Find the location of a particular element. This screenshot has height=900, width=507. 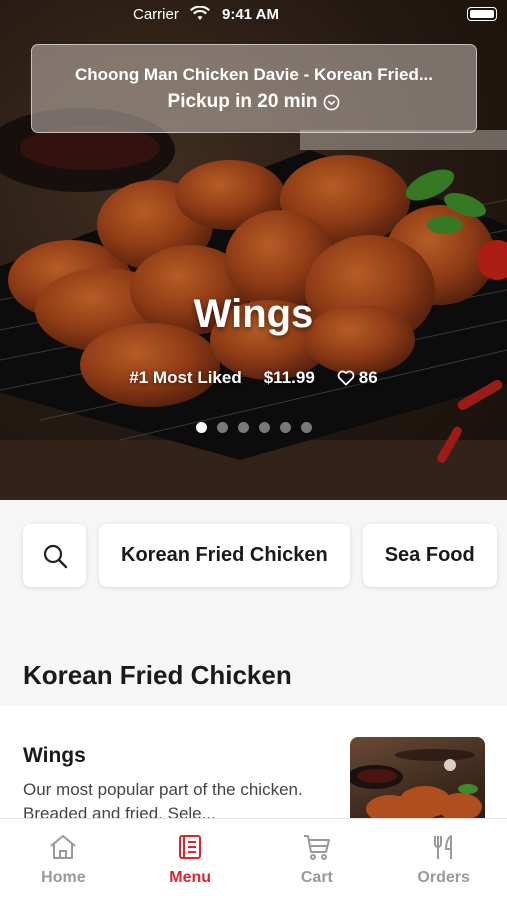

likes-count: 86 is located at coordinates (368, 377).